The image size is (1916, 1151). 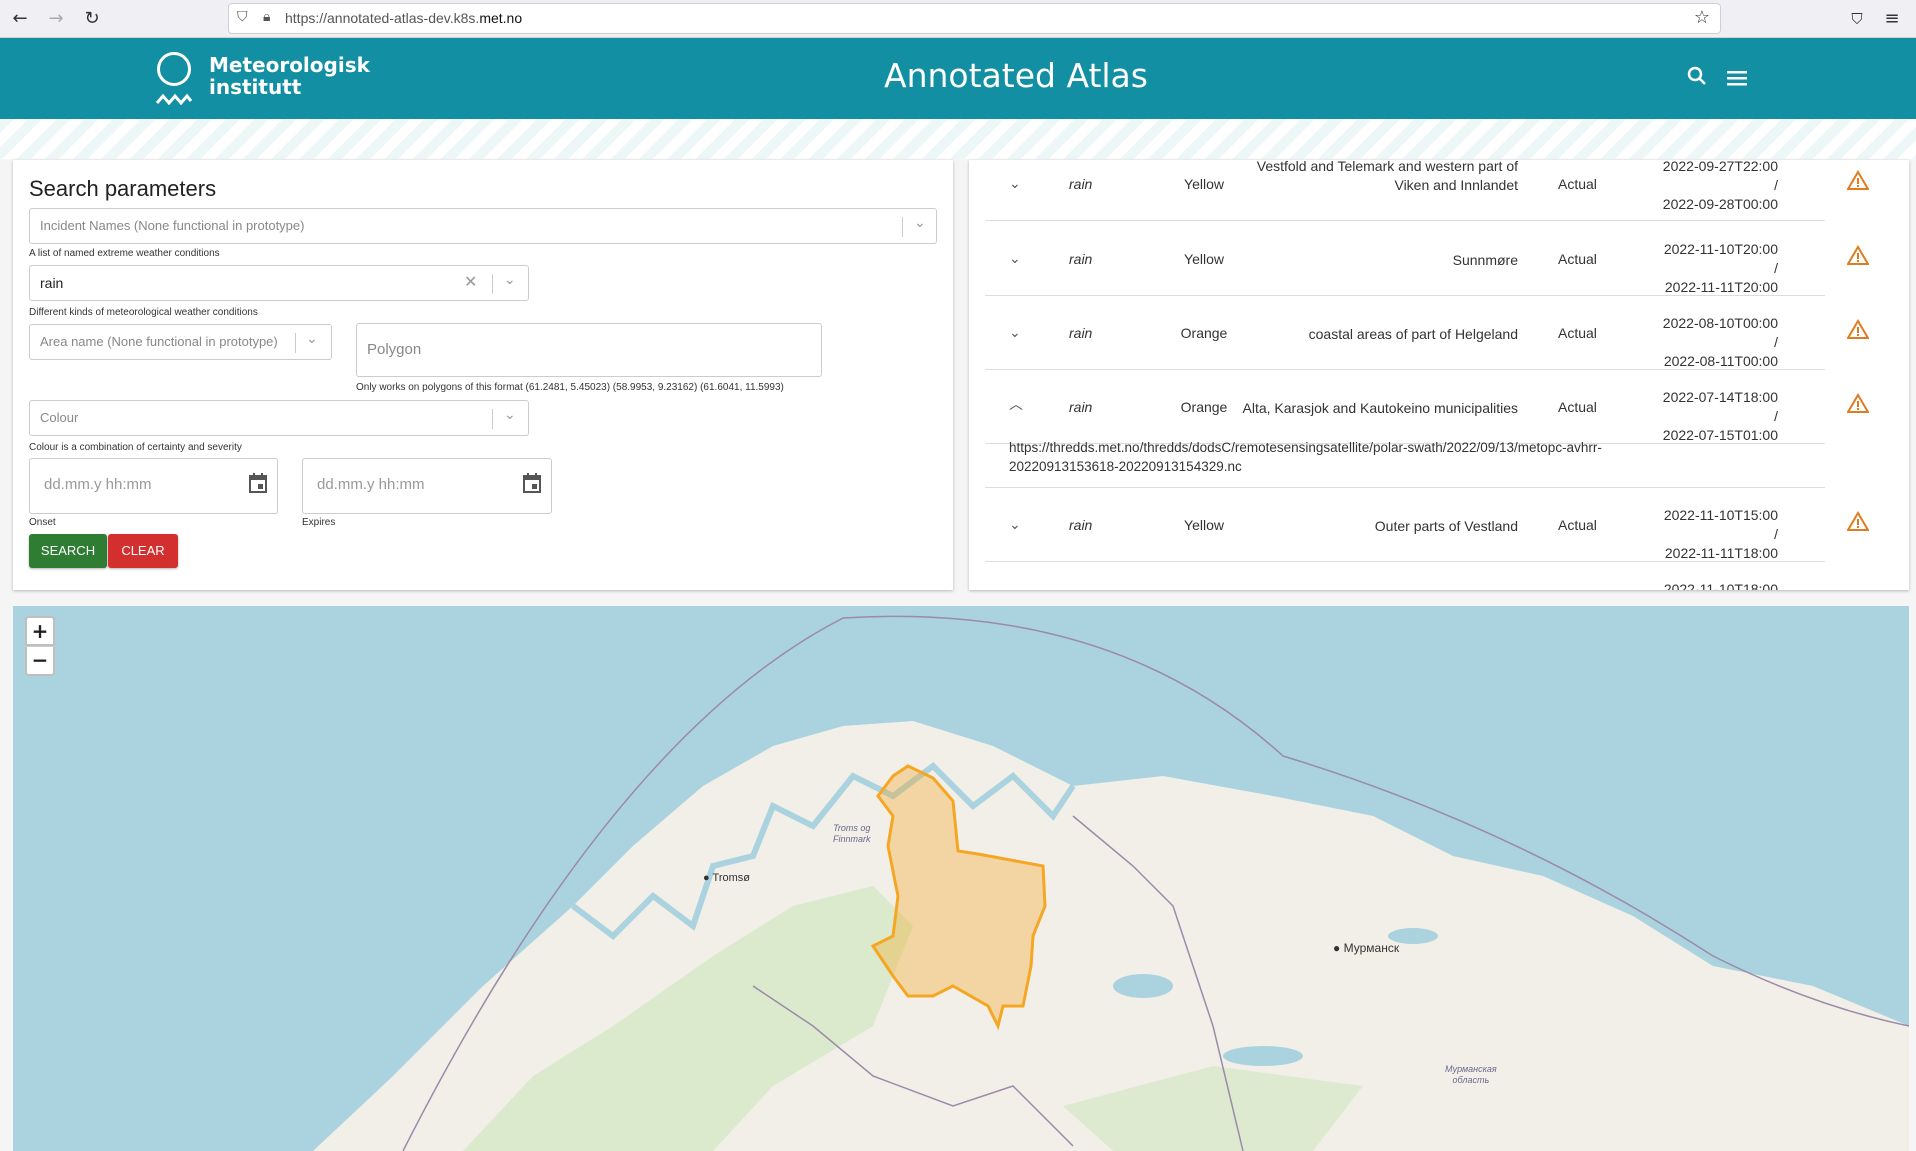 I want to click on event-value: rain, so click(x=52, y=283).